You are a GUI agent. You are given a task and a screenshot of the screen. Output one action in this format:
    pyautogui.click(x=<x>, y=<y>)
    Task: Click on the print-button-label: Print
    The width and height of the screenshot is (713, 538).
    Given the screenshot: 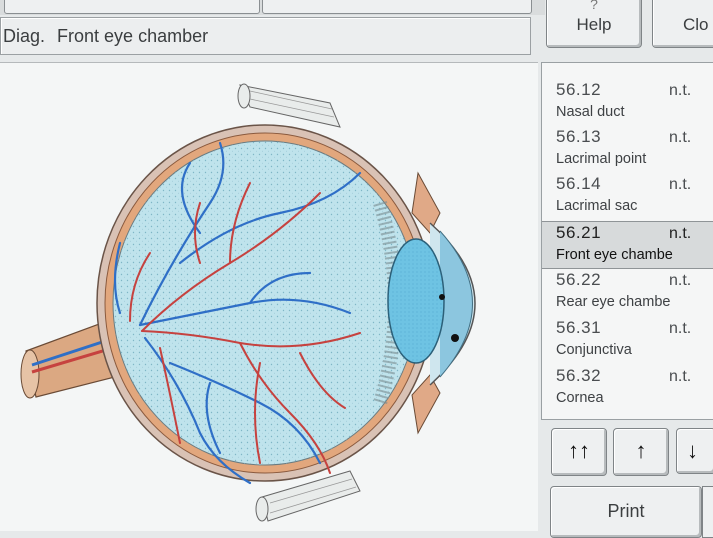 What is the action you would take?
    pyautogui.click(x=626, y=511)
    